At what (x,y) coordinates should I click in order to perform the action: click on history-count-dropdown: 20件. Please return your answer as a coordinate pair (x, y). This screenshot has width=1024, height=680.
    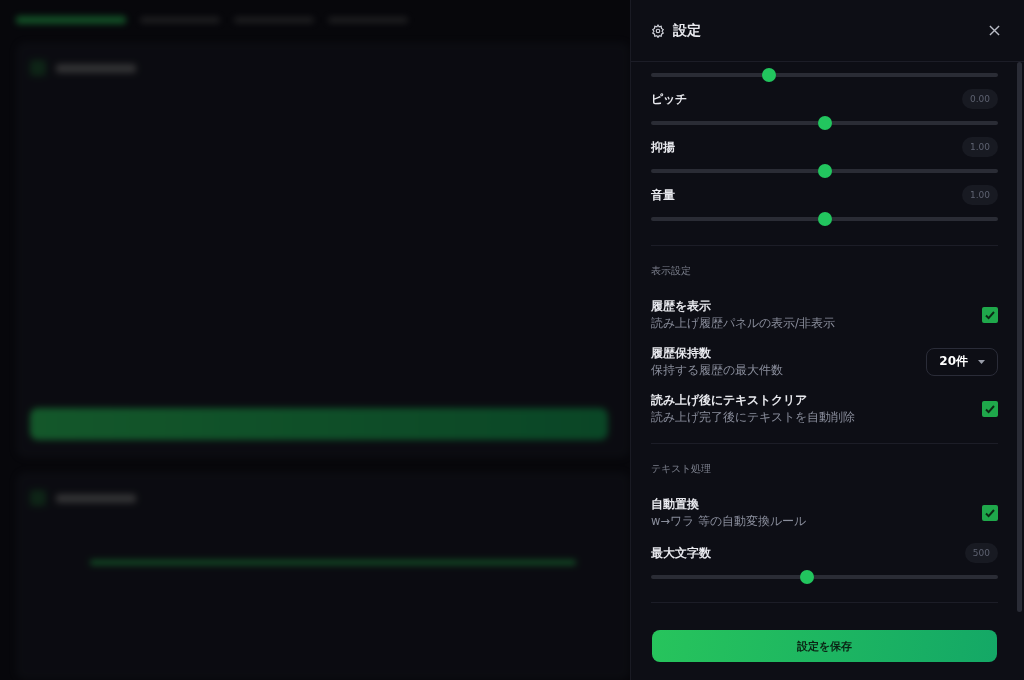
    Looking at the image, I should click on (962, 361).